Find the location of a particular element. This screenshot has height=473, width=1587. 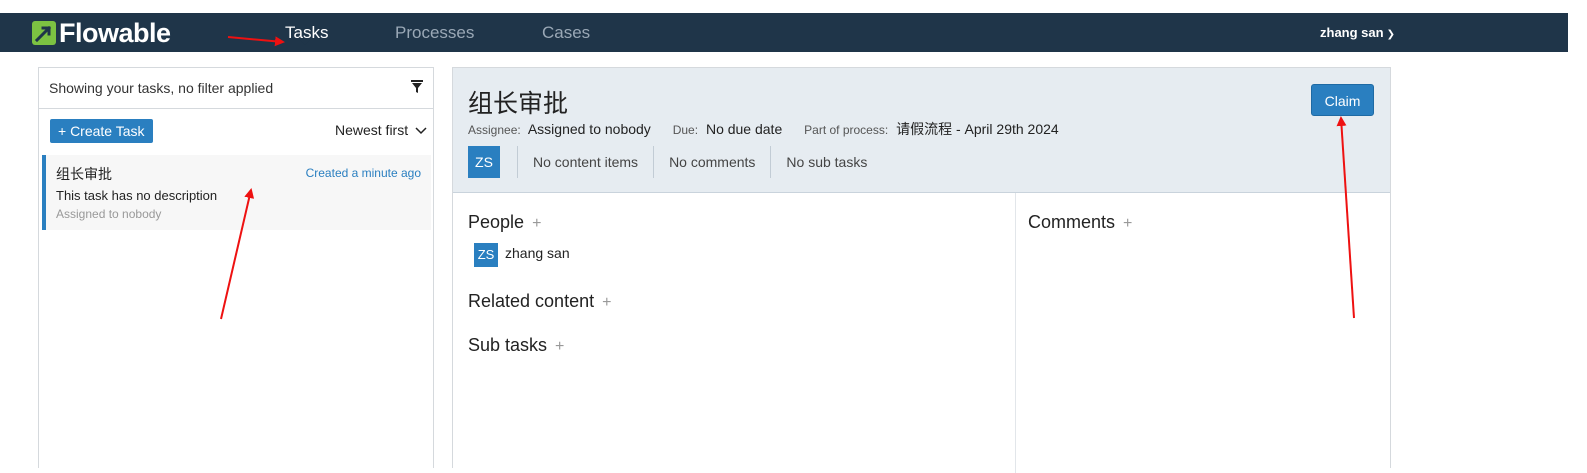

related-content-heading: Related content is located at coordinates (531, 301).